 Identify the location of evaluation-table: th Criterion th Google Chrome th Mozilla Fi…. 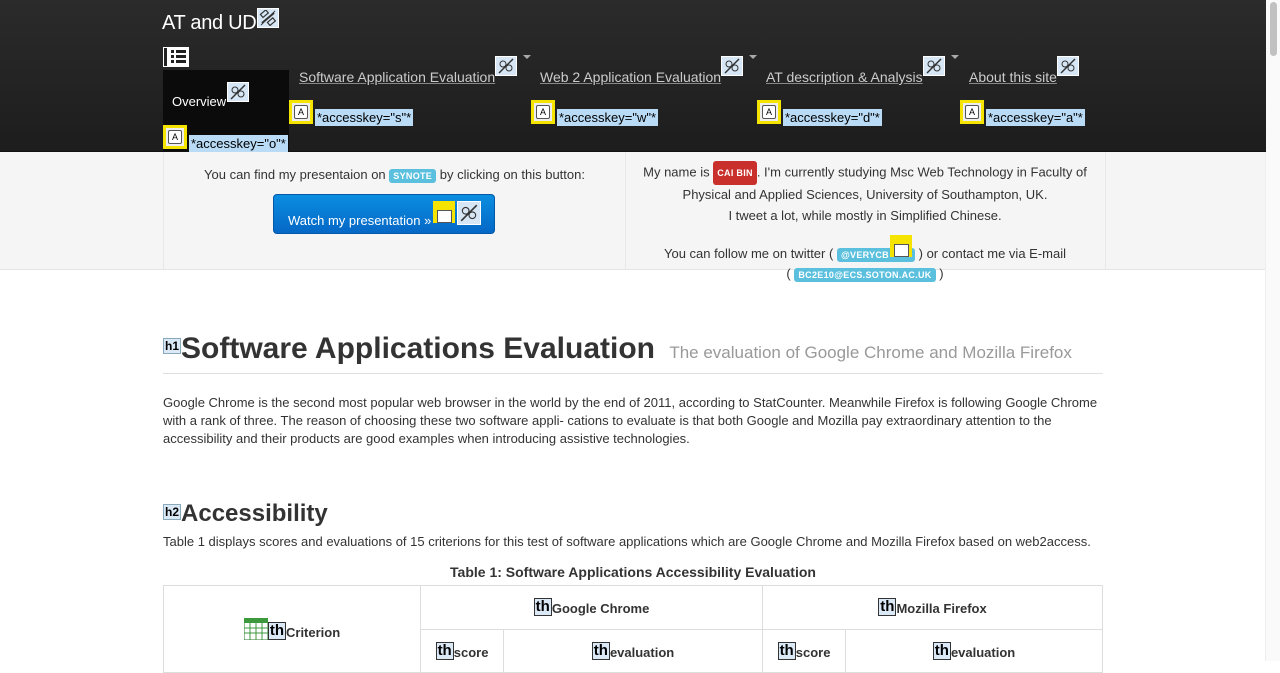
(633, 629).